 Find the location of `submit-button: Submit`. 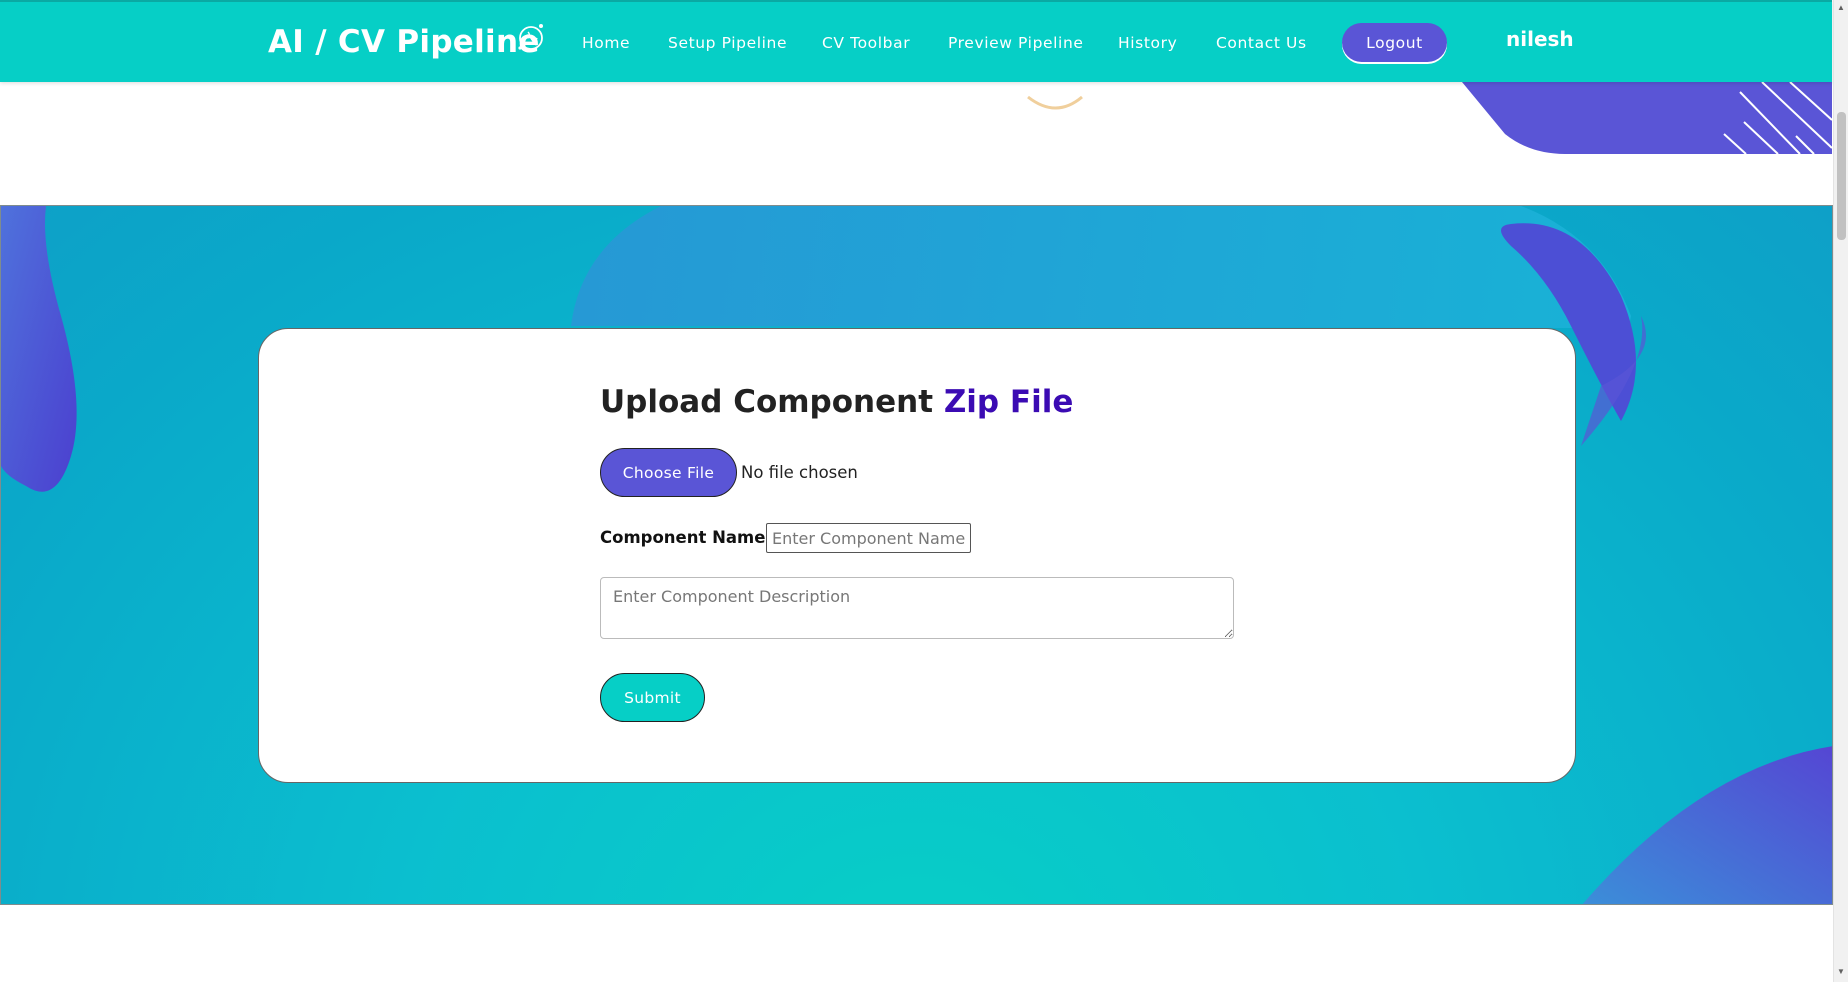

submit-button: Submit is located at coordinates (652, 697).